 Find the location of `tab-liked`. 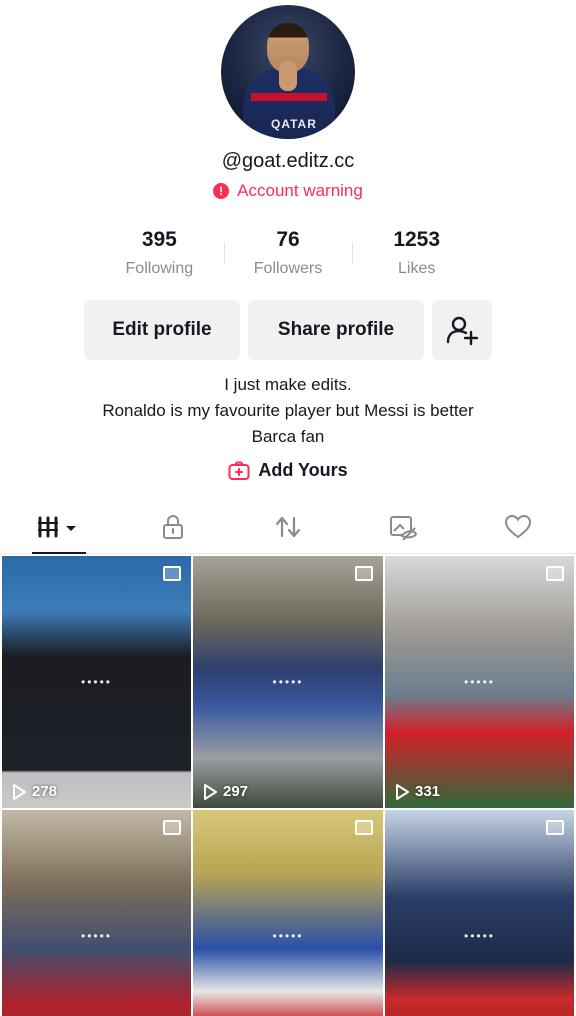

tab-liked is located at coordinates (518, 526).